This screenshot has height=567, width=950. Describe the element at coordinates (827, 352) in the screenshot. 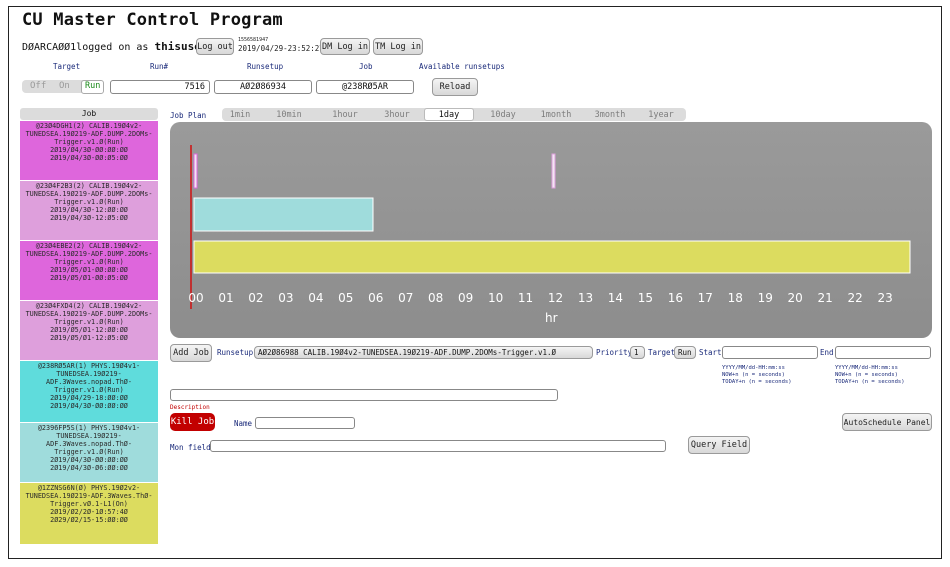

I see `end-label: End` at that location.